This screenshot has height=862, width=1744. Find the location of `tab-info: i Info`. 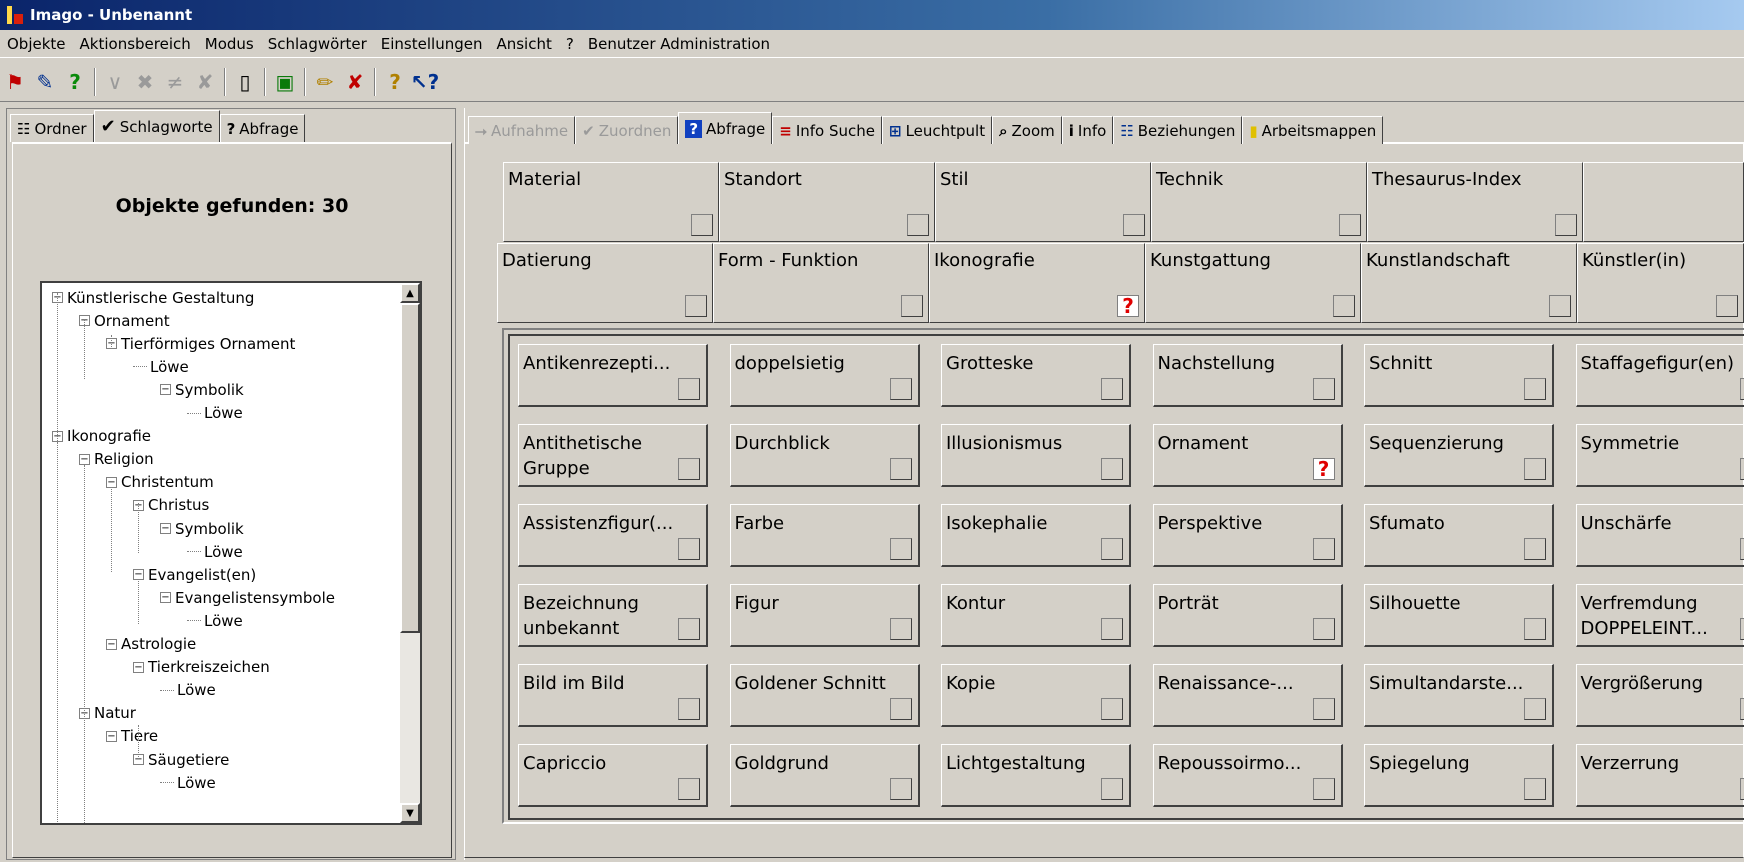

tab-info: i Info is located at coordinates (1087, 130).